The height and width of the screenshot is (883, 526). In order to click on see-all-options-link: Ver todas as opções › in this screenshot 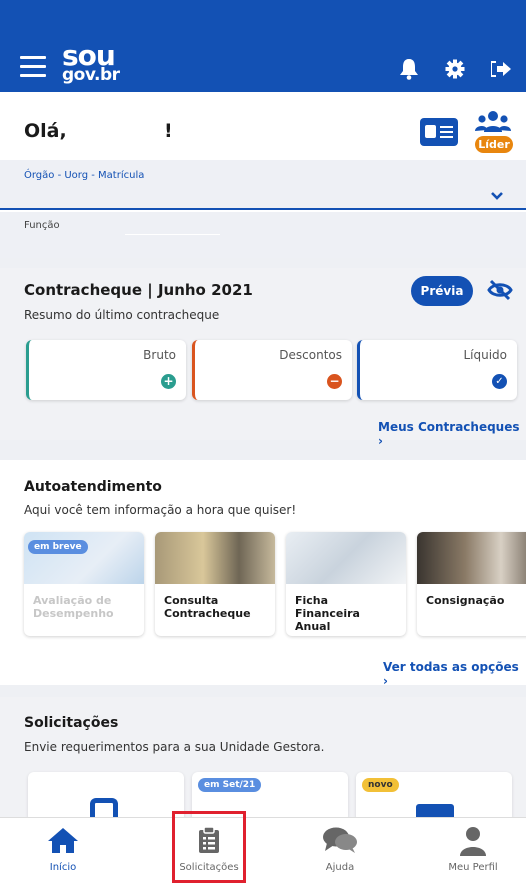, I will do `click(454, 674)`.